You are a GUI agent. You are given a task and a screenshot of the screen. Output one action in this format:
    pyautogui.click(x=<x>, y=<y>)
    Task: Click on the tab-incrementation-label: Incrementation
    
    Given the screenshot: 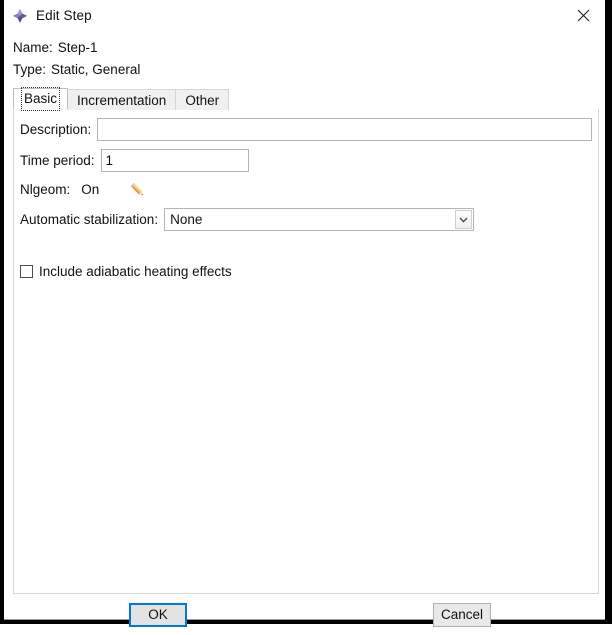 What is the action you would take?
    pyautogui.click(x=122, y=100)
    